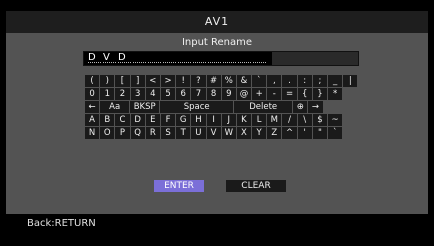 The image size is (434, 246). I want to click on keyboard-key: ,, so click(274, 81).